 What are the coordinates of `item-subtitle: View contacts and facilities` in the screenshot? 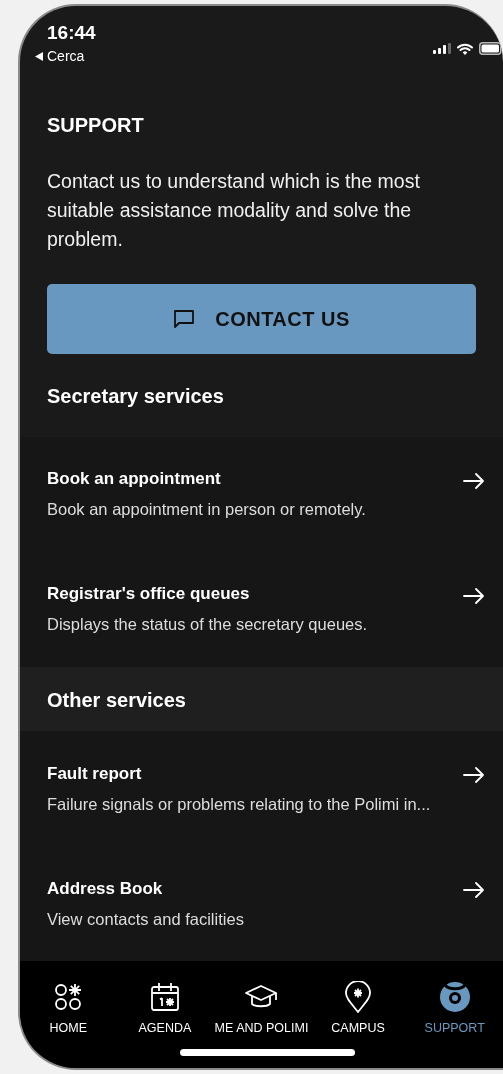 It's located at (146, 919).